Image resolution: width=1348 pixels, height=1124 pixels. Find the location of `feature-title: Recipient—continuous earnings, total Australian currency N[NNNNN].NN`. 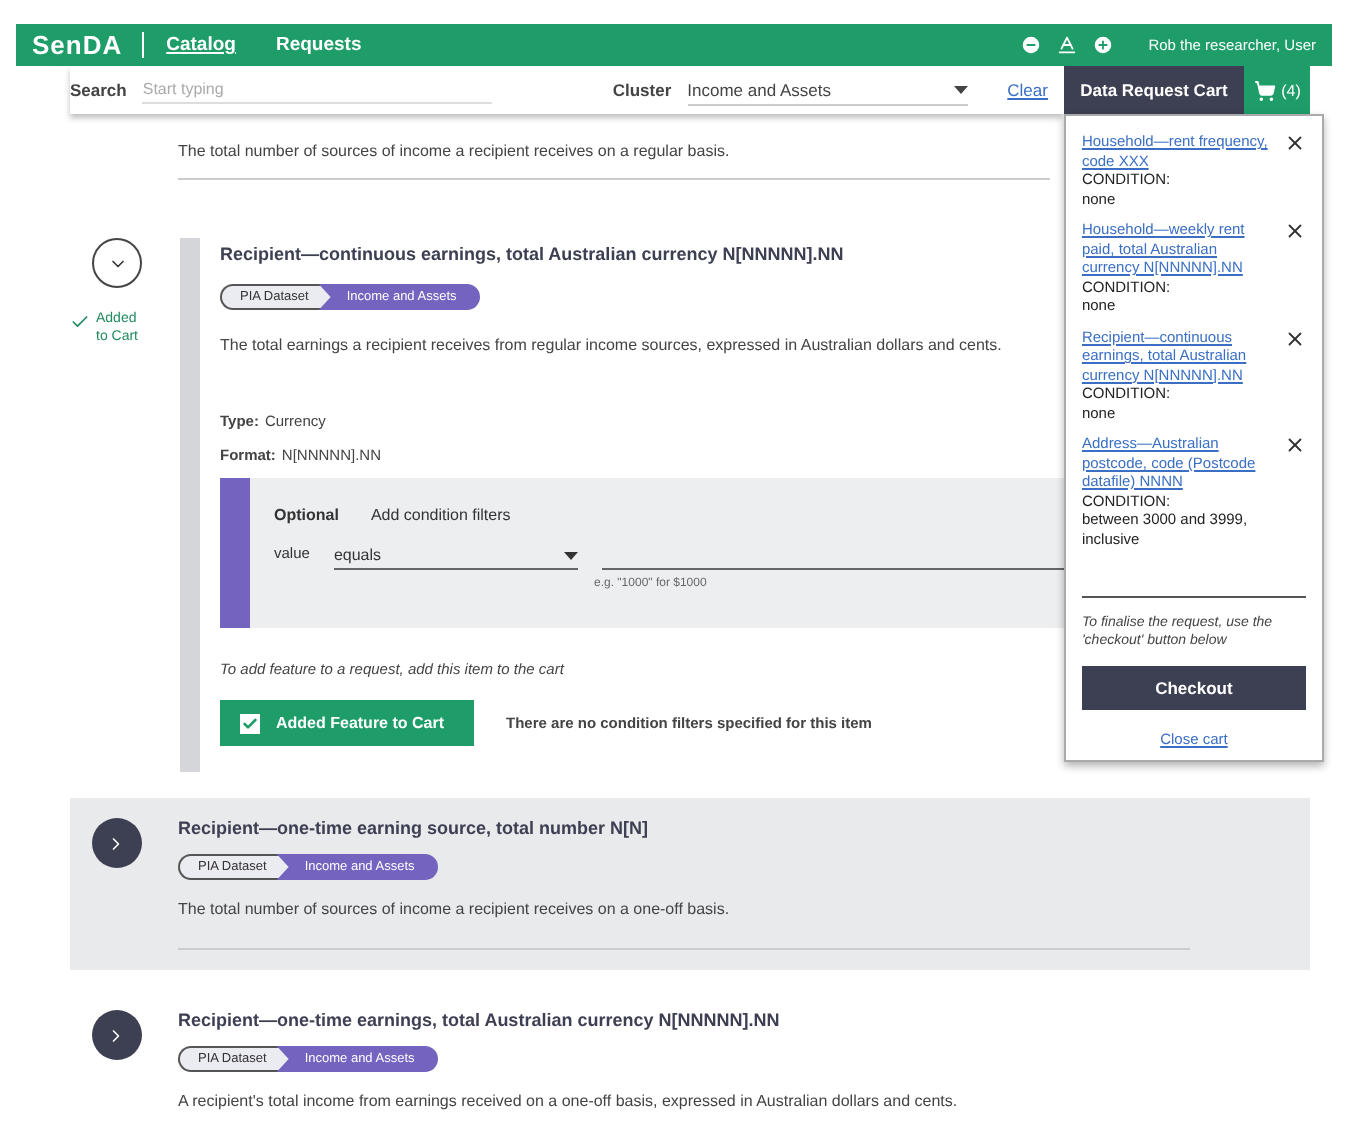

feature-title: Recipient—continuous earnings, total Australian currency N[NNNNN].NN is located at coordinates (533, 254).